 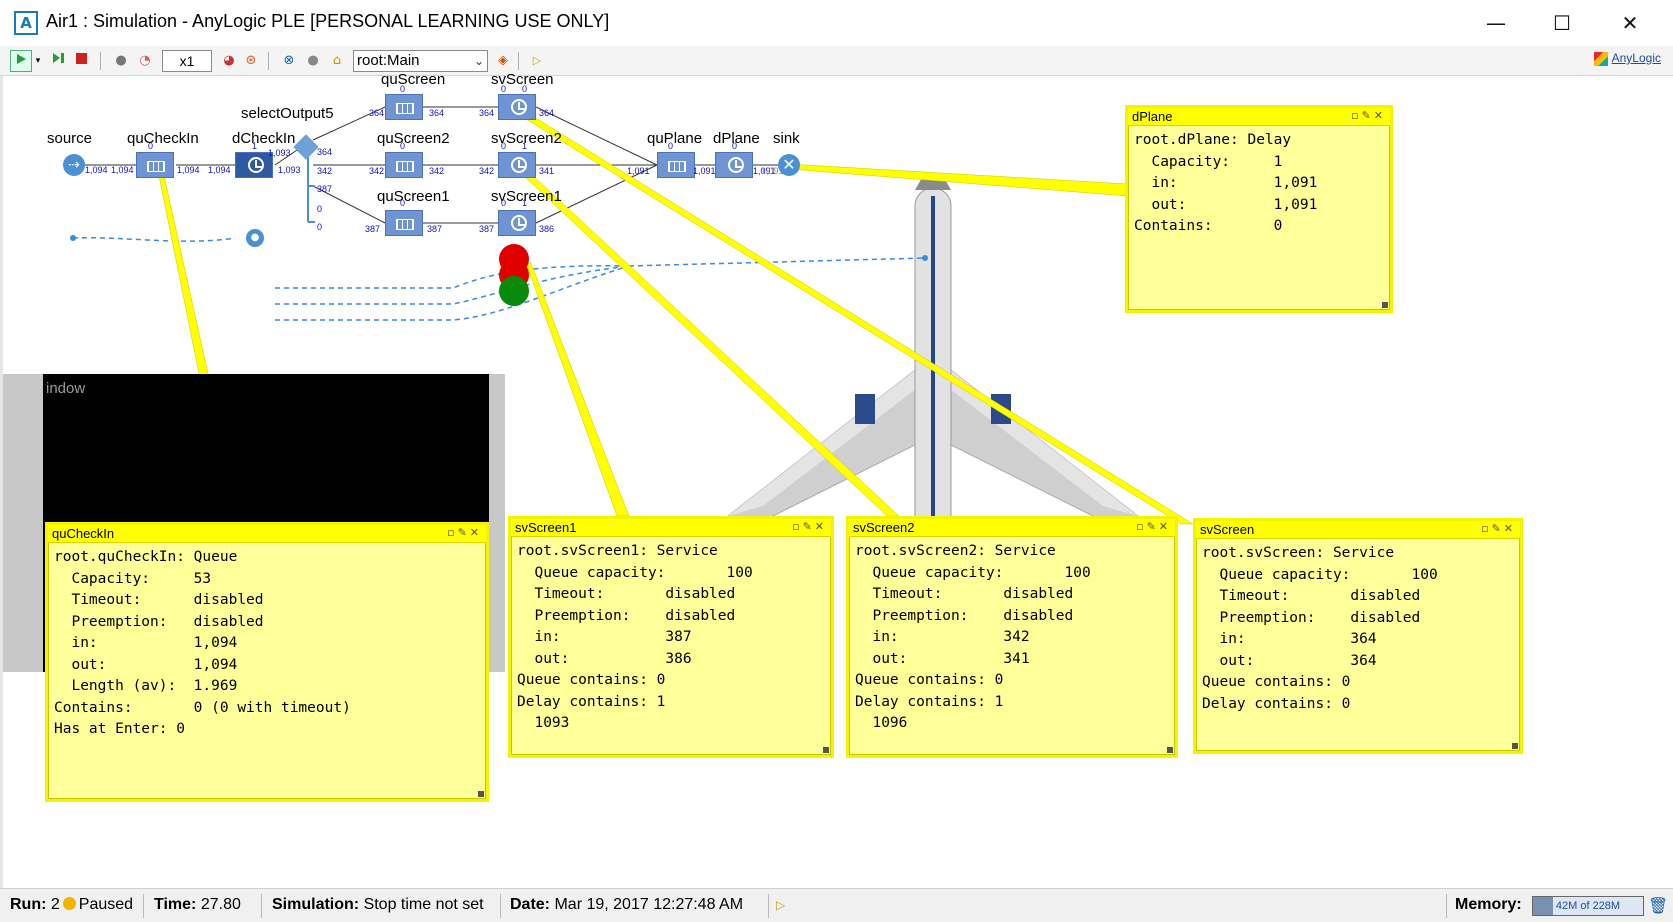 What do you see at coordinates (289, 170) in the screenshot?
I see `dCheckIn-out-count: 1,093` at bounding box center [289, 170].